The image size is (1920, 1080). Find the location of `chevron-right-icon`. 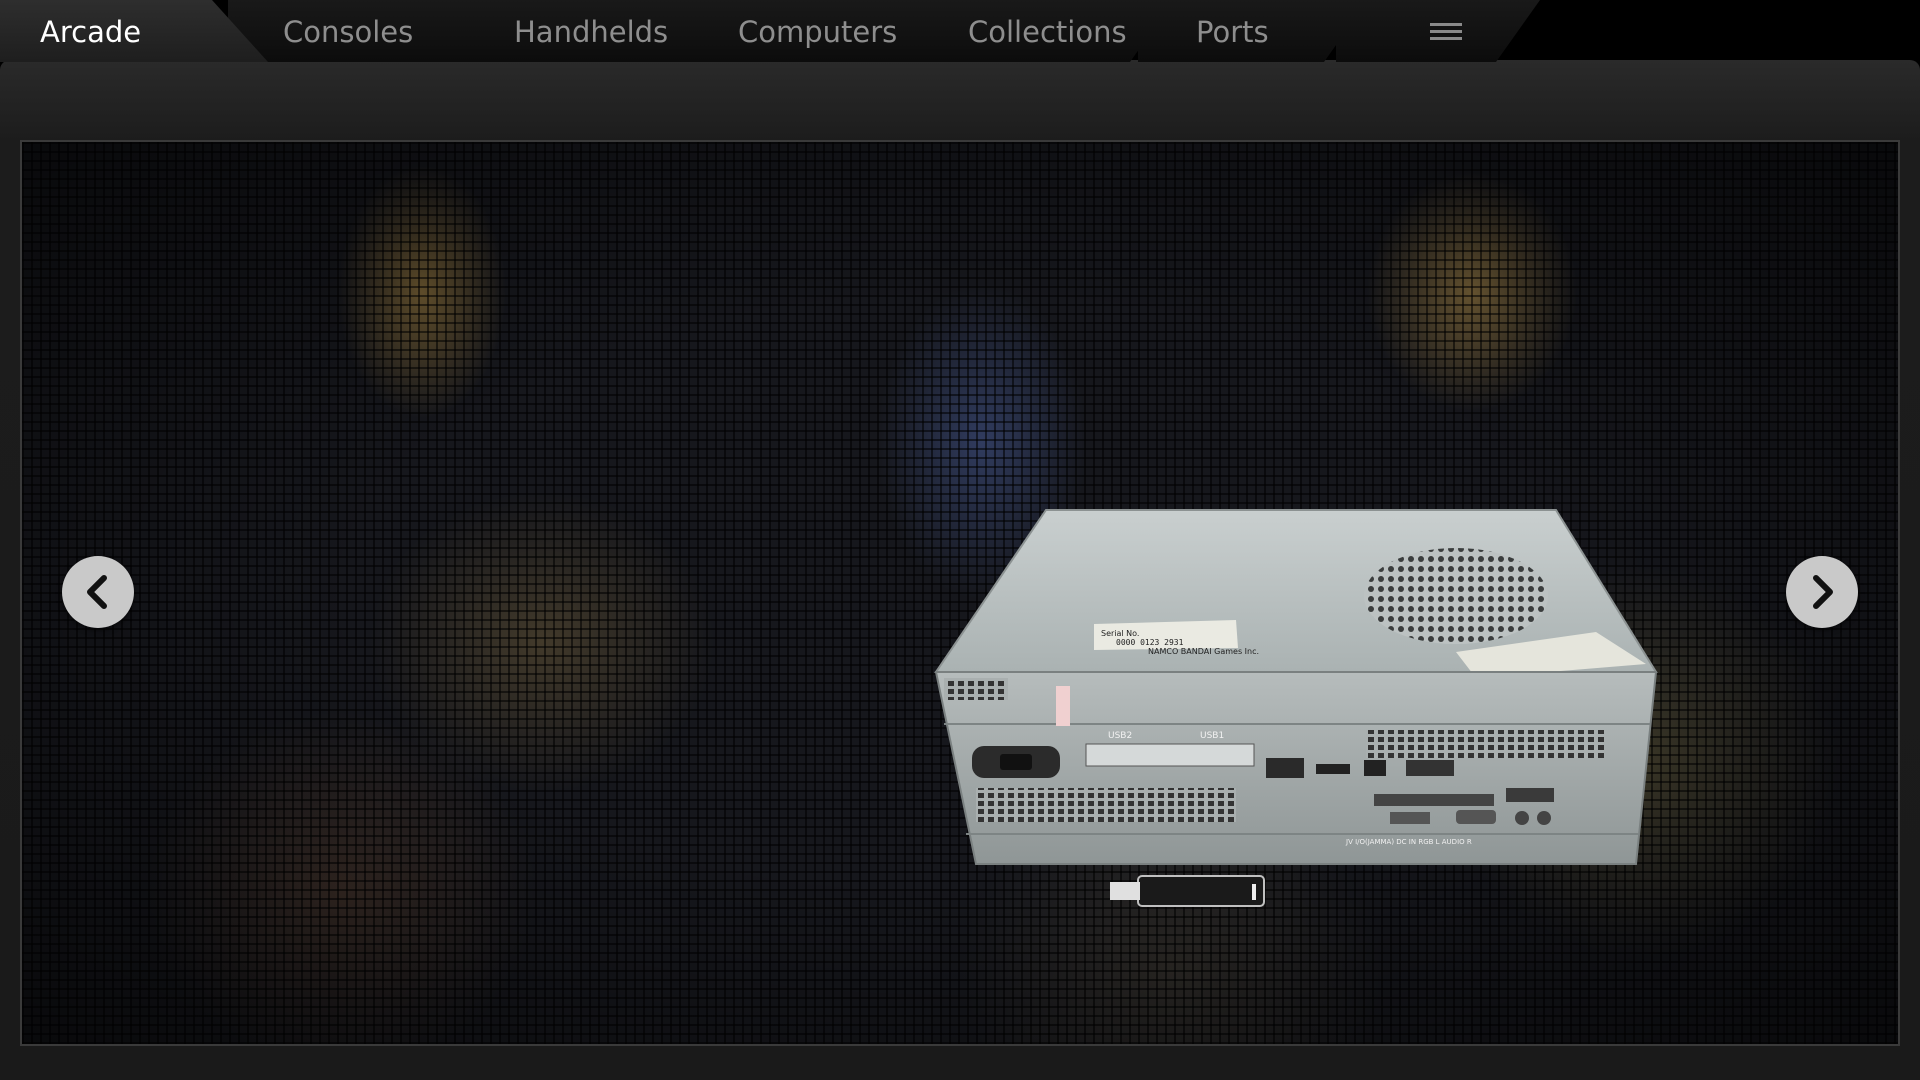

chevron-right-icon is located at coordinates (1823, 592).